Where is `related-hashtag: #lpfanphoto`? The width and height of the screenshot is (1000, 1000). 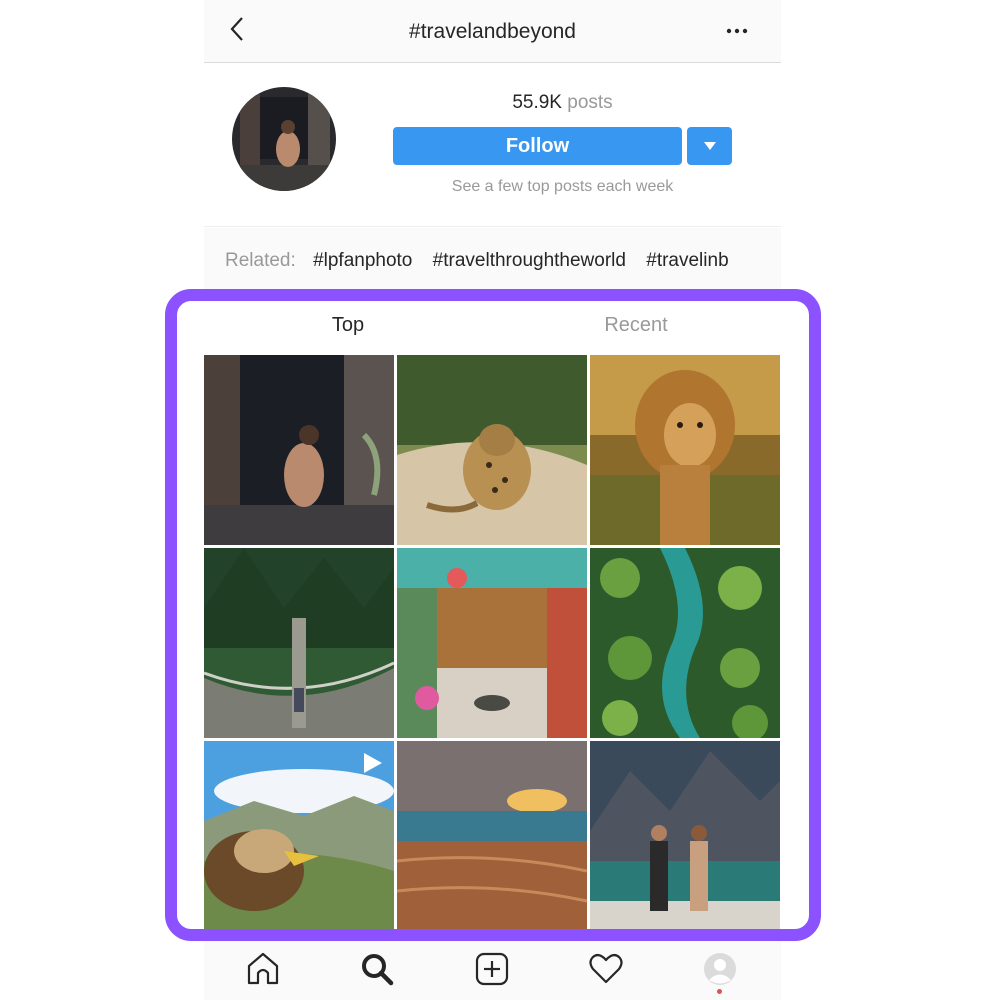
related-hashtag: #lpfanphoto is located at coordinates (362, 260).